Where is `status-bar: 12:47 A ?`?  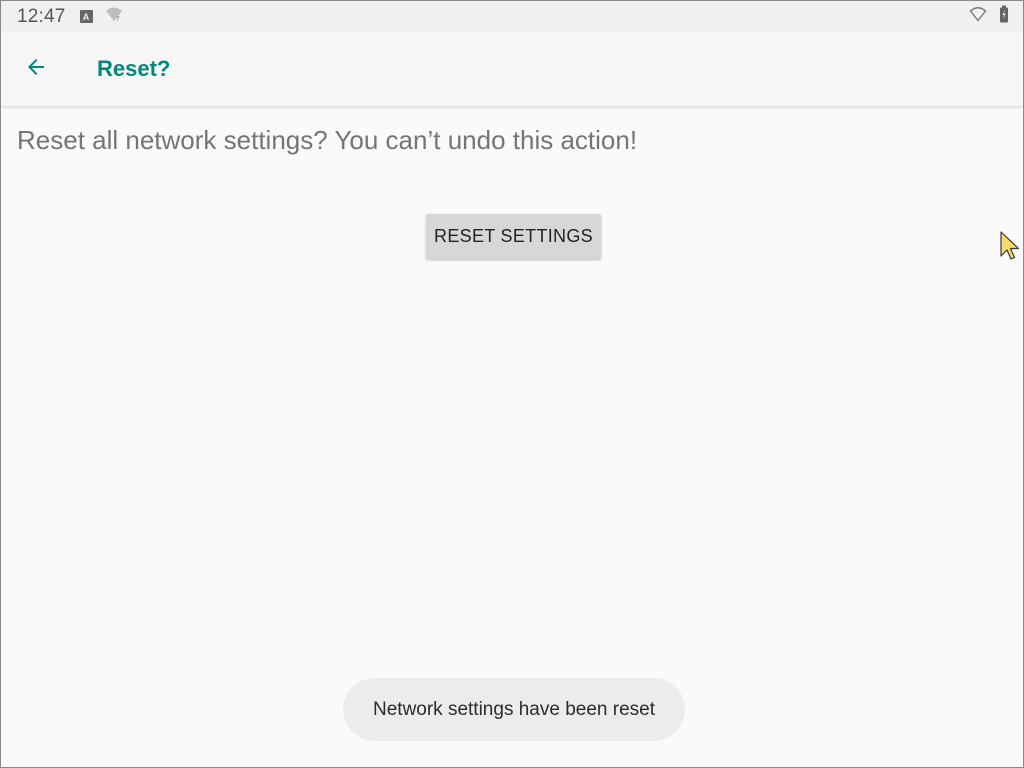 status-bar: 12:47 A ? is located at coordinates (512, 16).